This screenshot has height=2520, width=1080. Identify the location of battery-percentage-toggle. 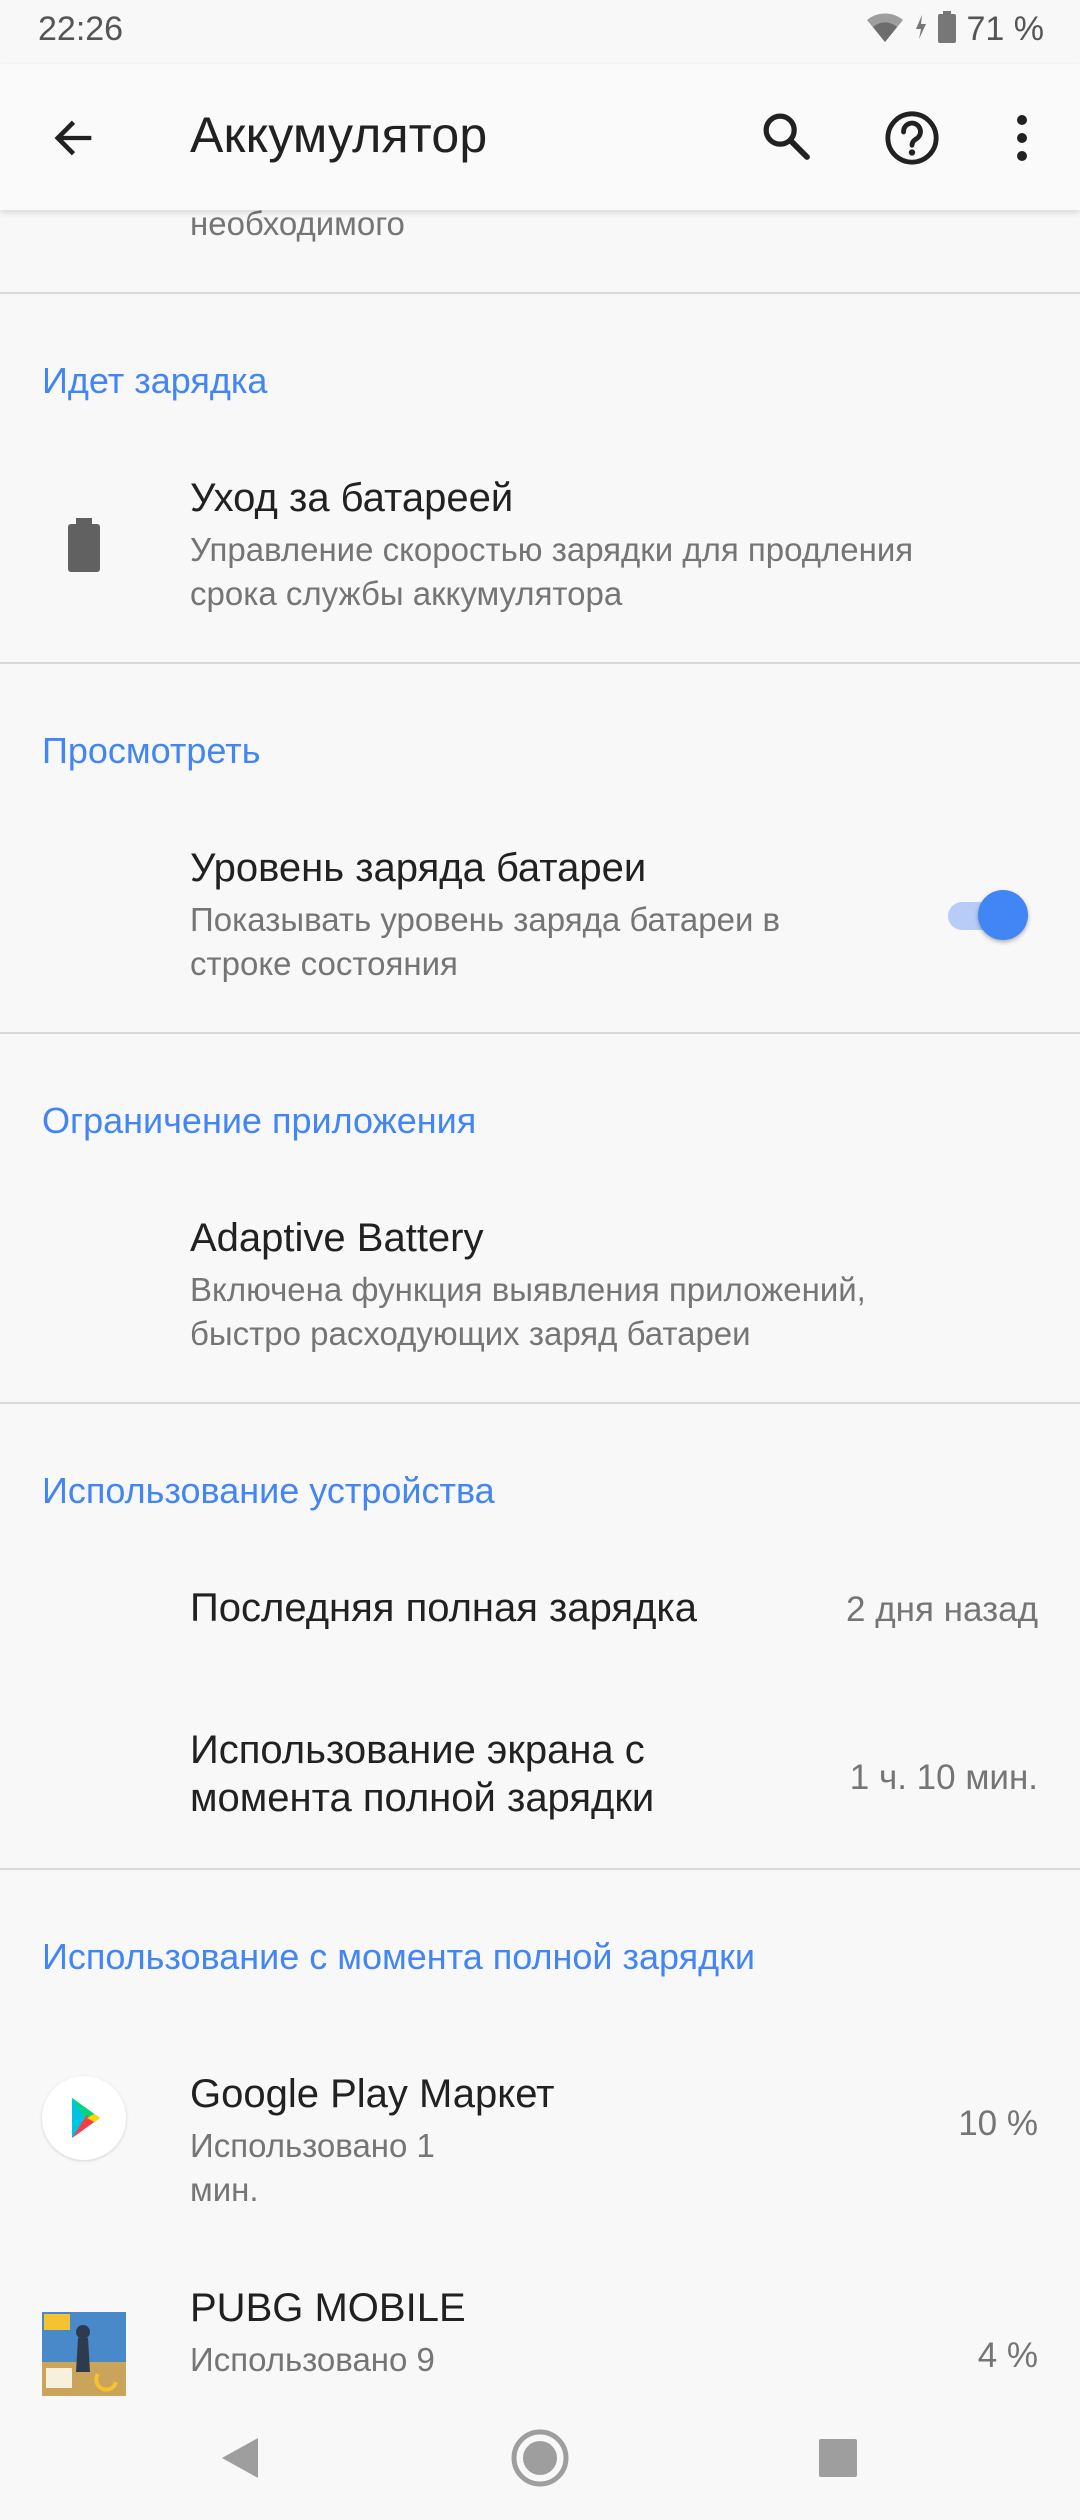
(987, 915).